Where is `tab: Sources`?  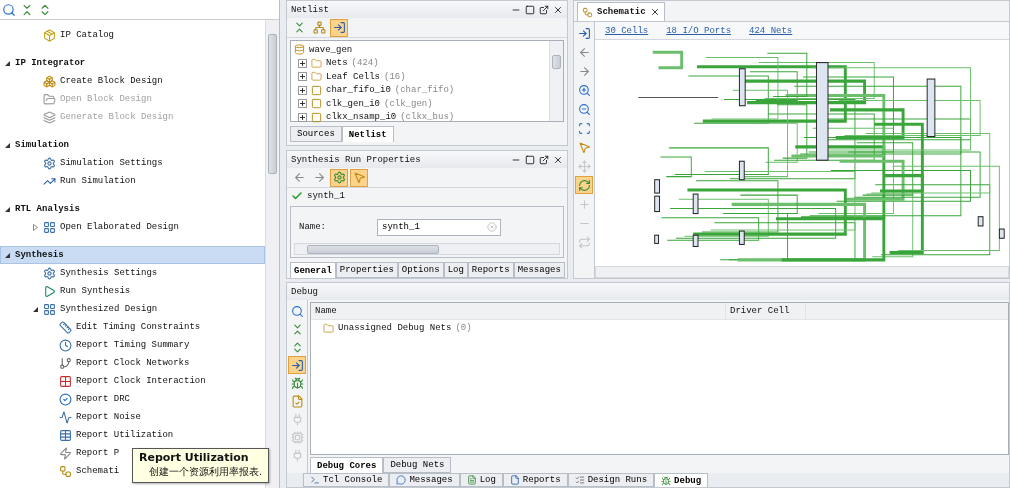 tab: Sources is located at coordinates (316, 134).